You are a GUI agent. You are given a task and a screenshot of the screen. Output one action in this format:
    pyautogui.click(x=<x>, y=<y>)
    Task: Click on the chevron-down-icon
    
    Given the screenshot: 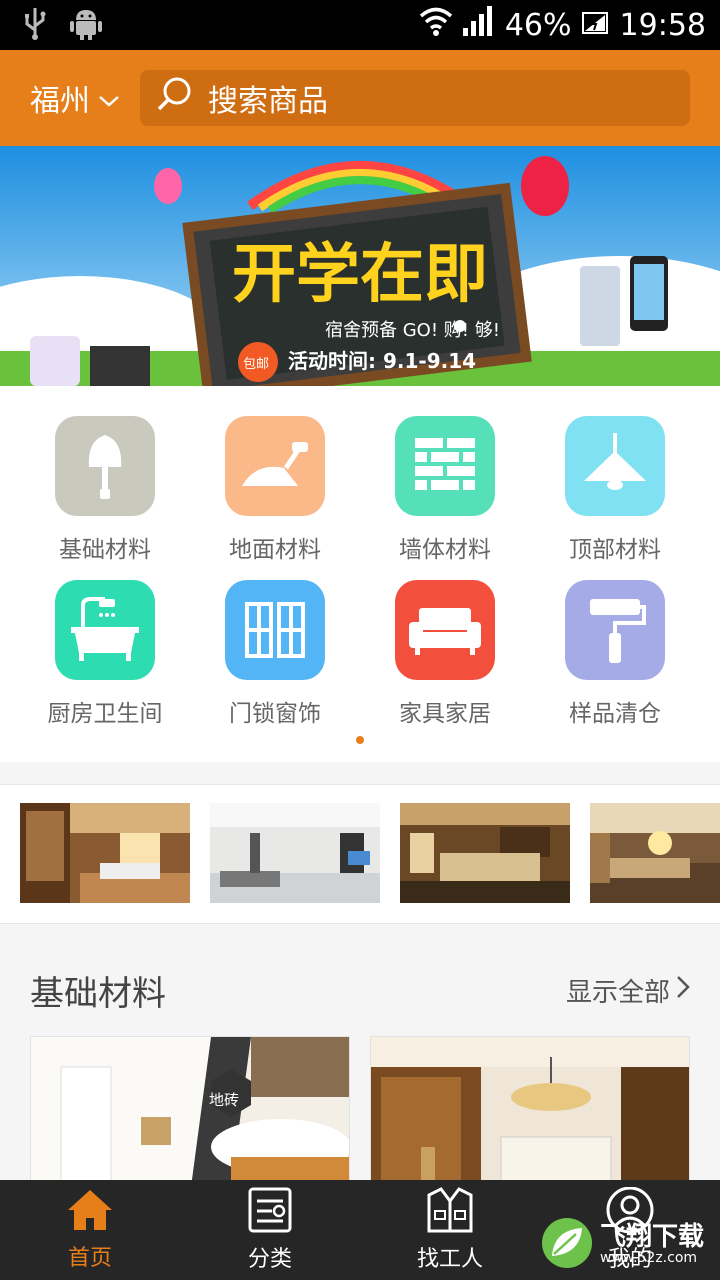 What is the action you would take?
    pyautogui.click(x=109, y=98)
    